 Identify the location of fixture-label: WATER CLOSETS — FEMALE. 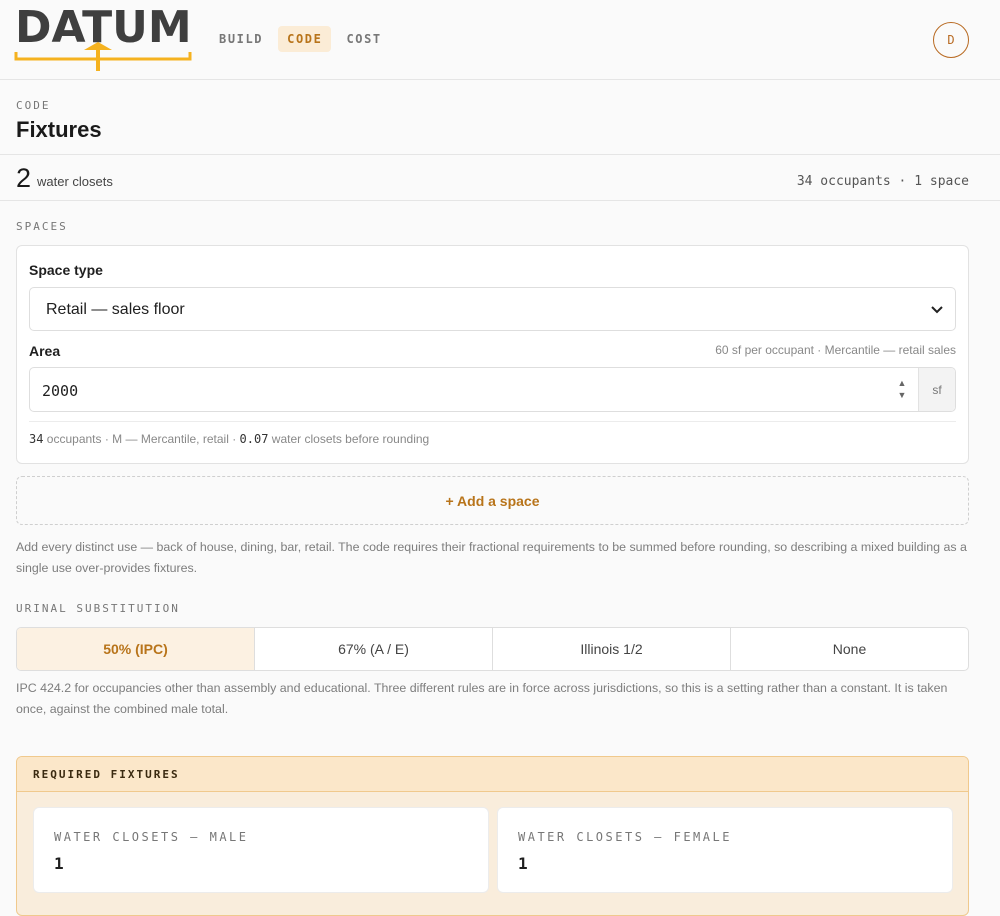
(625, 837).